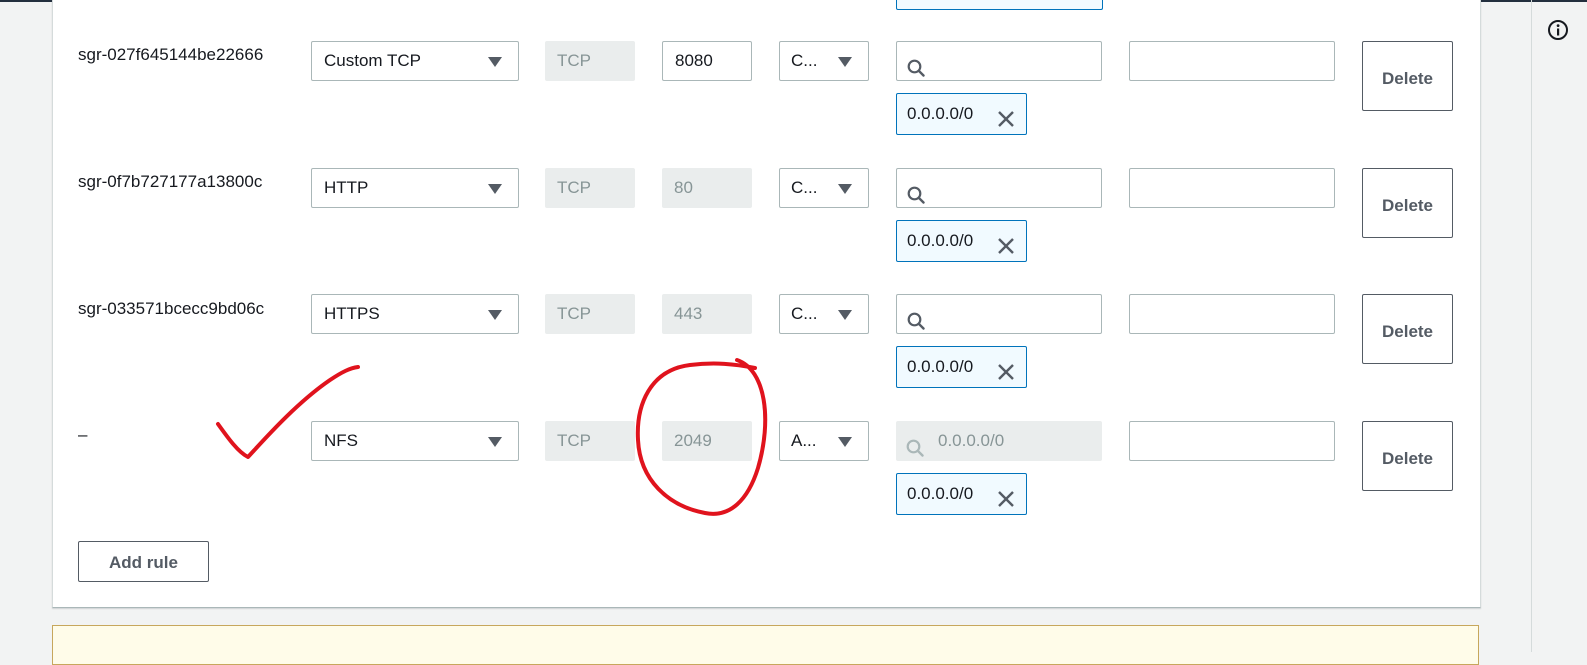 This screenshot has height=665, width=1587. Describe the element at coordinates (341, 440) in the screenshot. I see `rule-type-value: NFS` at that location.